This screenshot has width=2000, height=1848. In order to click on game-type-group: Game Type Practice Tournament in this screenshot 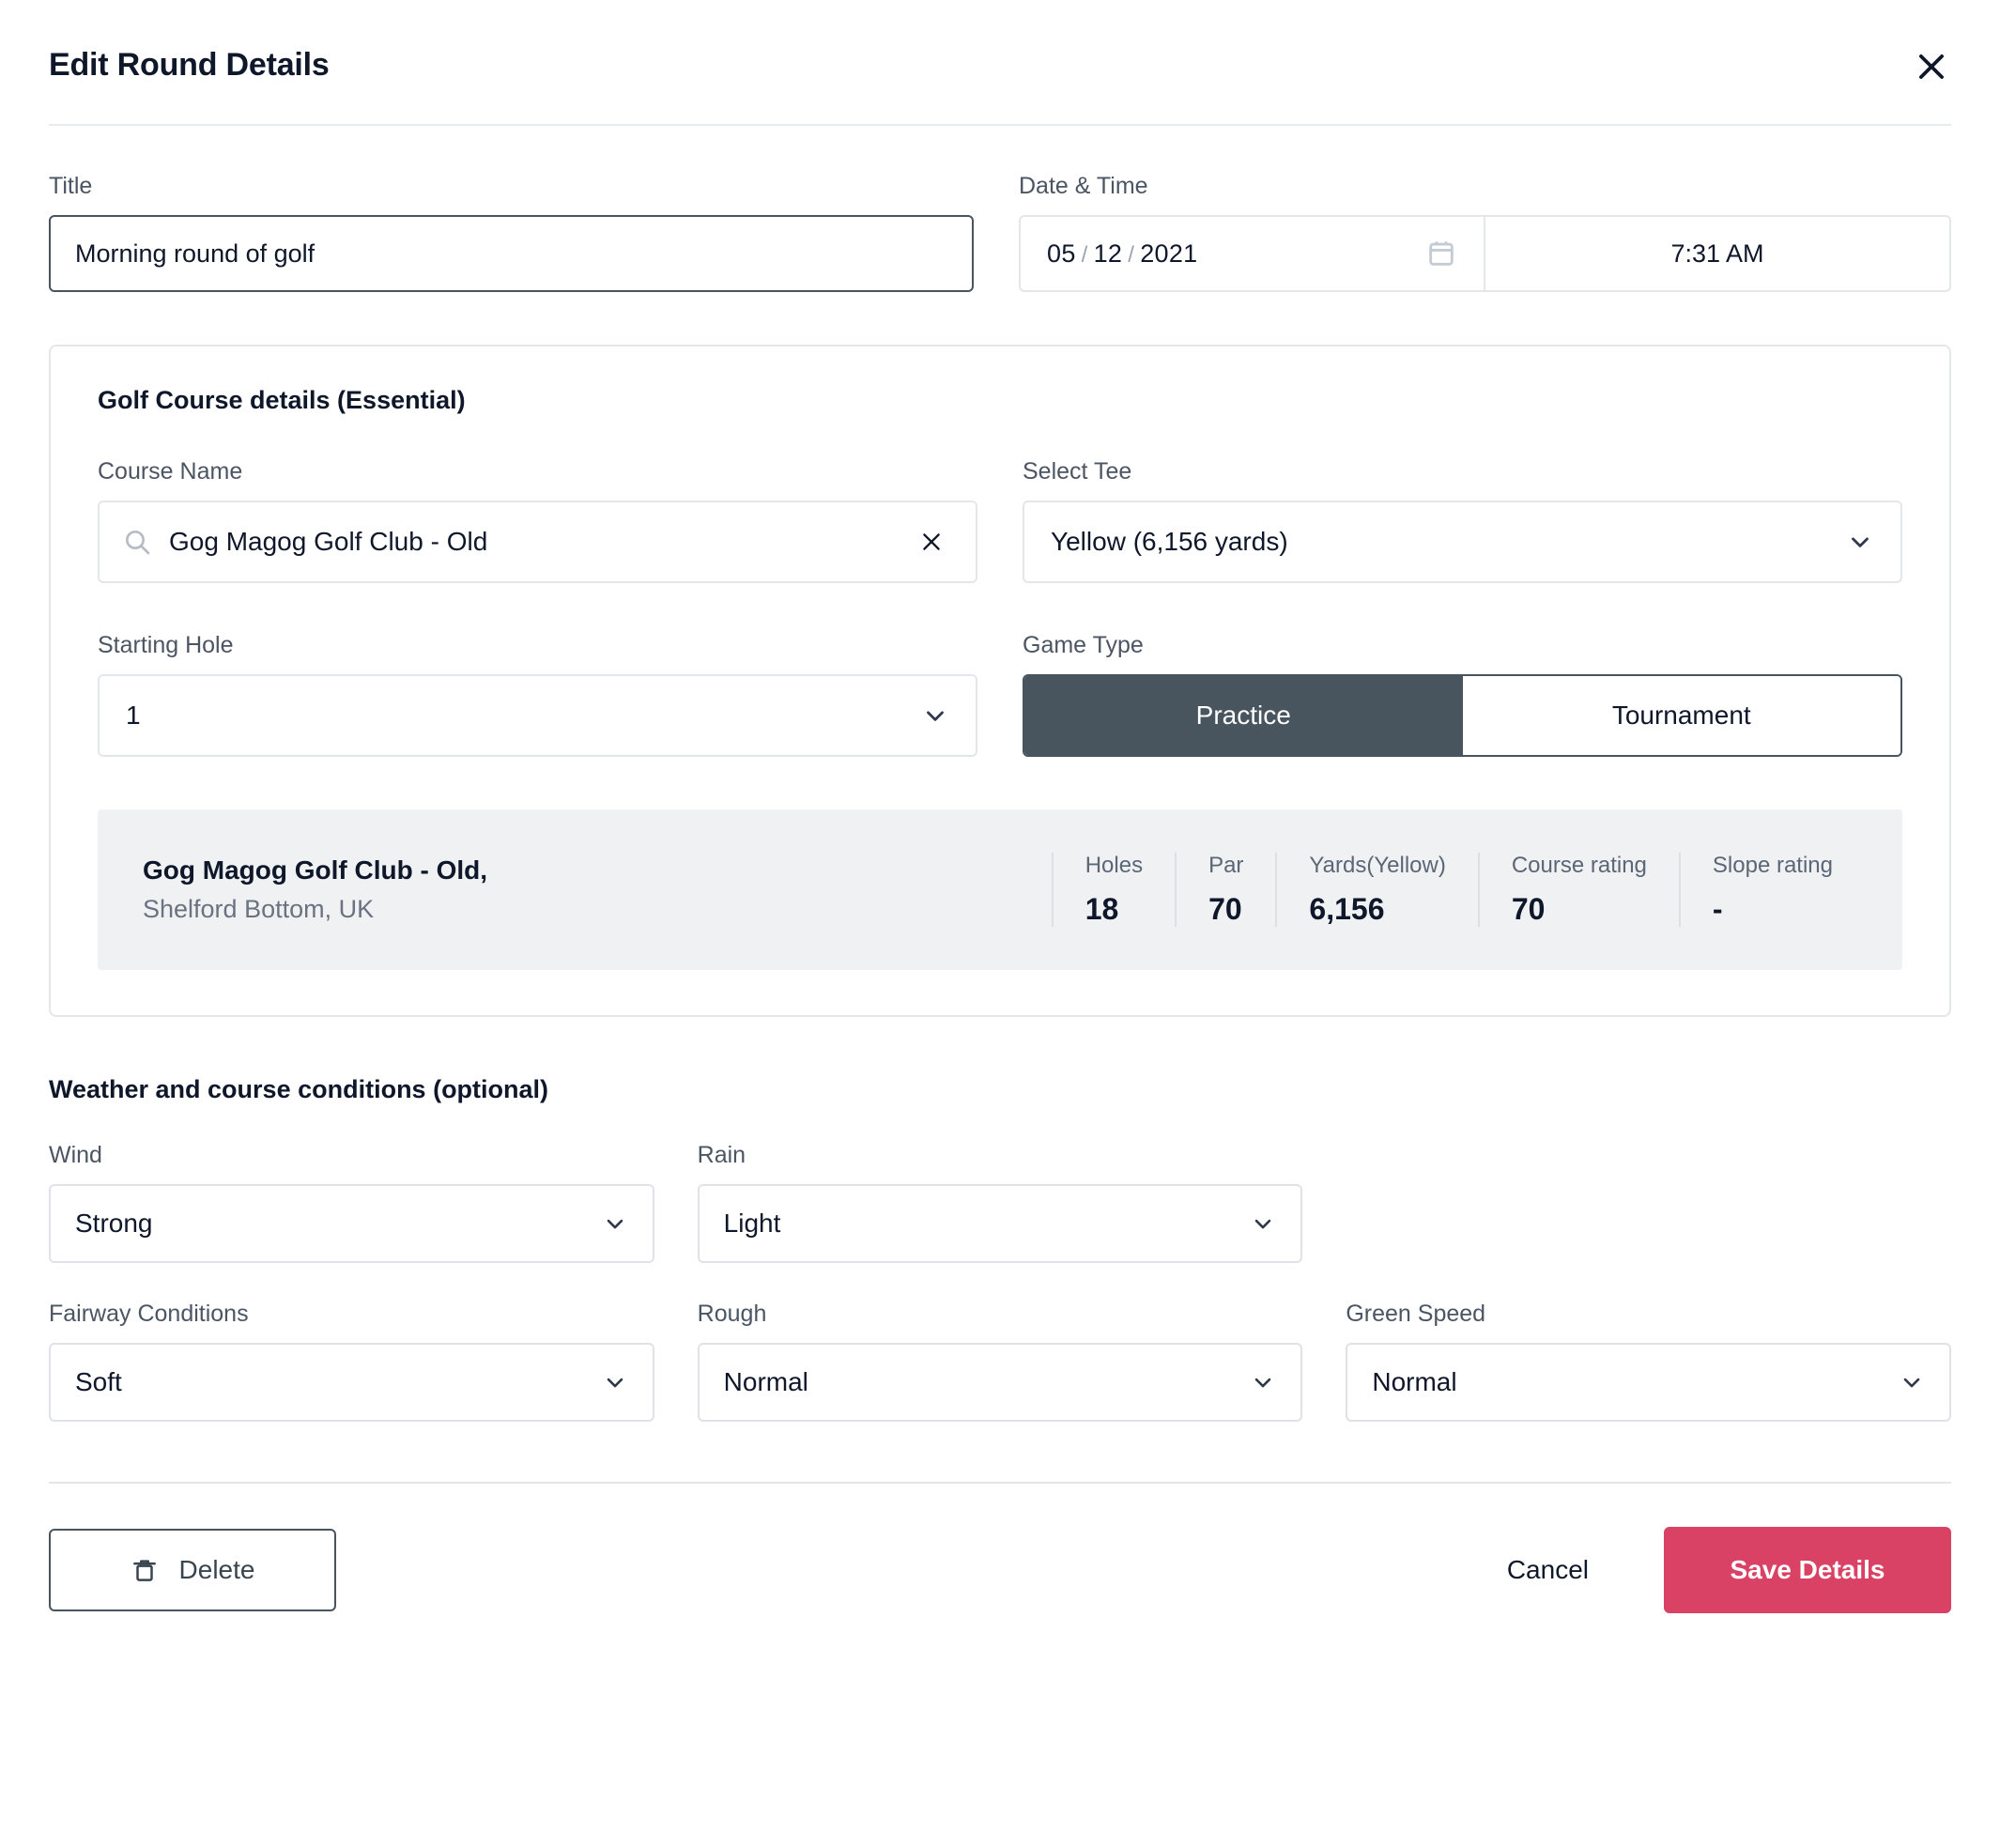, I will do `click(1462, 694)`.